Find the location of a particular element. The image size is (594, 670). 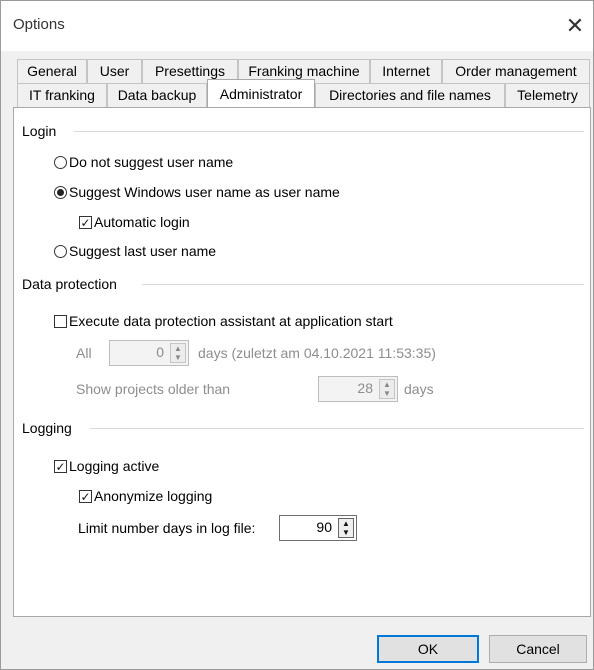

logging-divider is located at coordinates (337, 428).